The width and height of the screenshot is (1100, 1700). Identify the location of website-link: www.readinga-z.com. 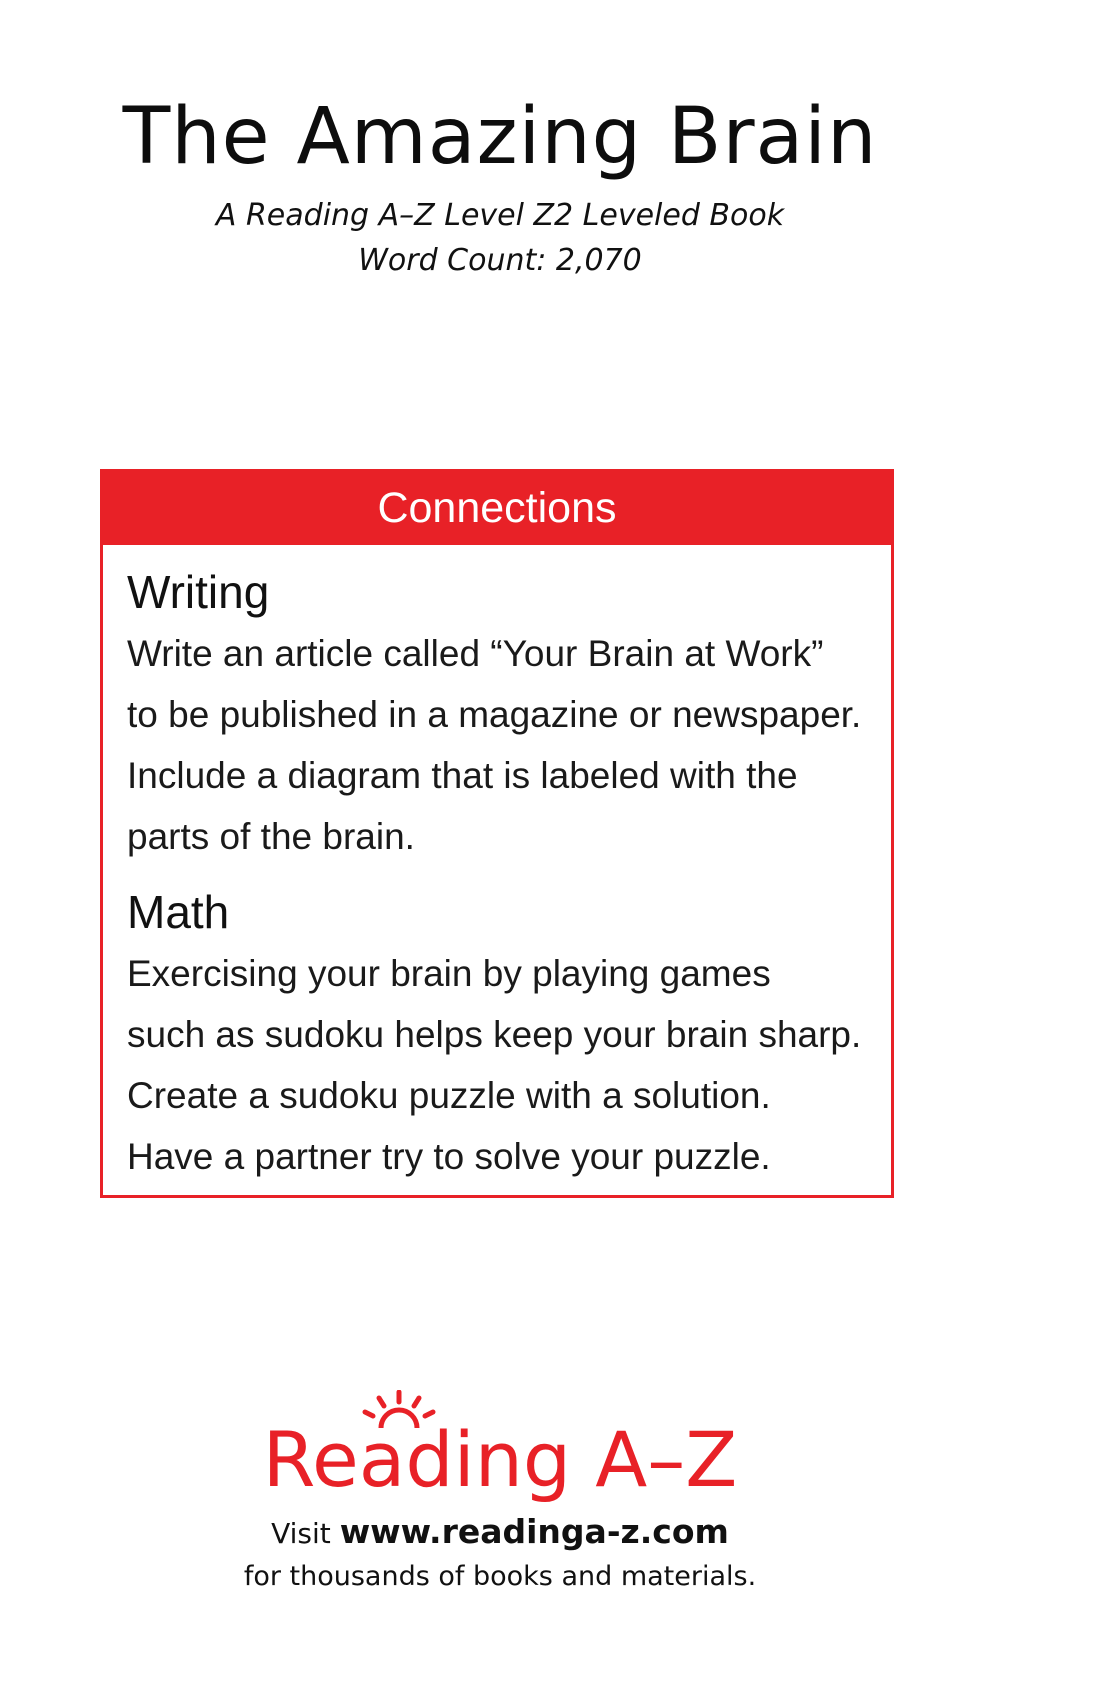
(534, 1531).